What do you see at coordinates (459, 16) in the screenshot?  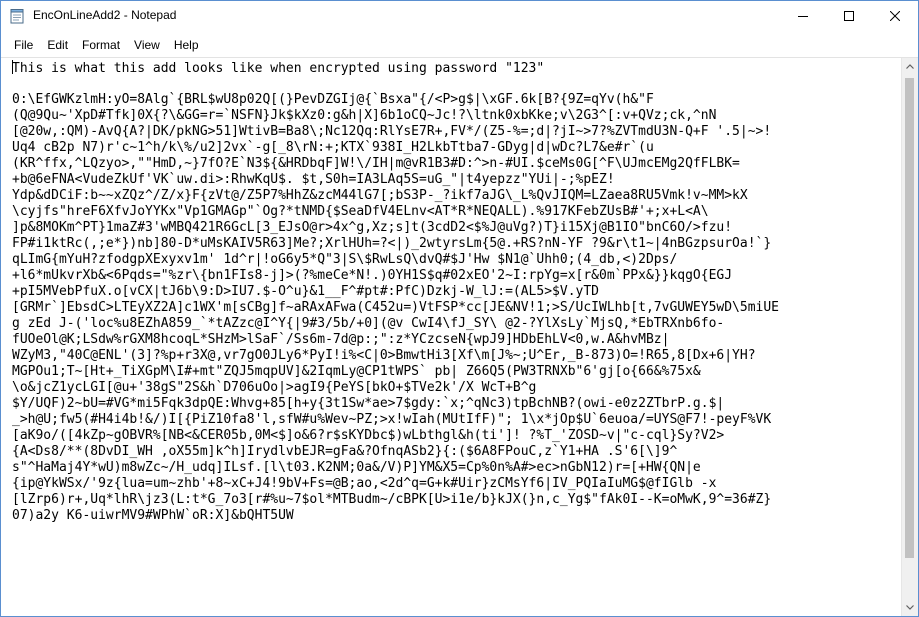 I see `title-bar: EncOnLineAdd2 - Notepad` at bounding box center [459, 16].